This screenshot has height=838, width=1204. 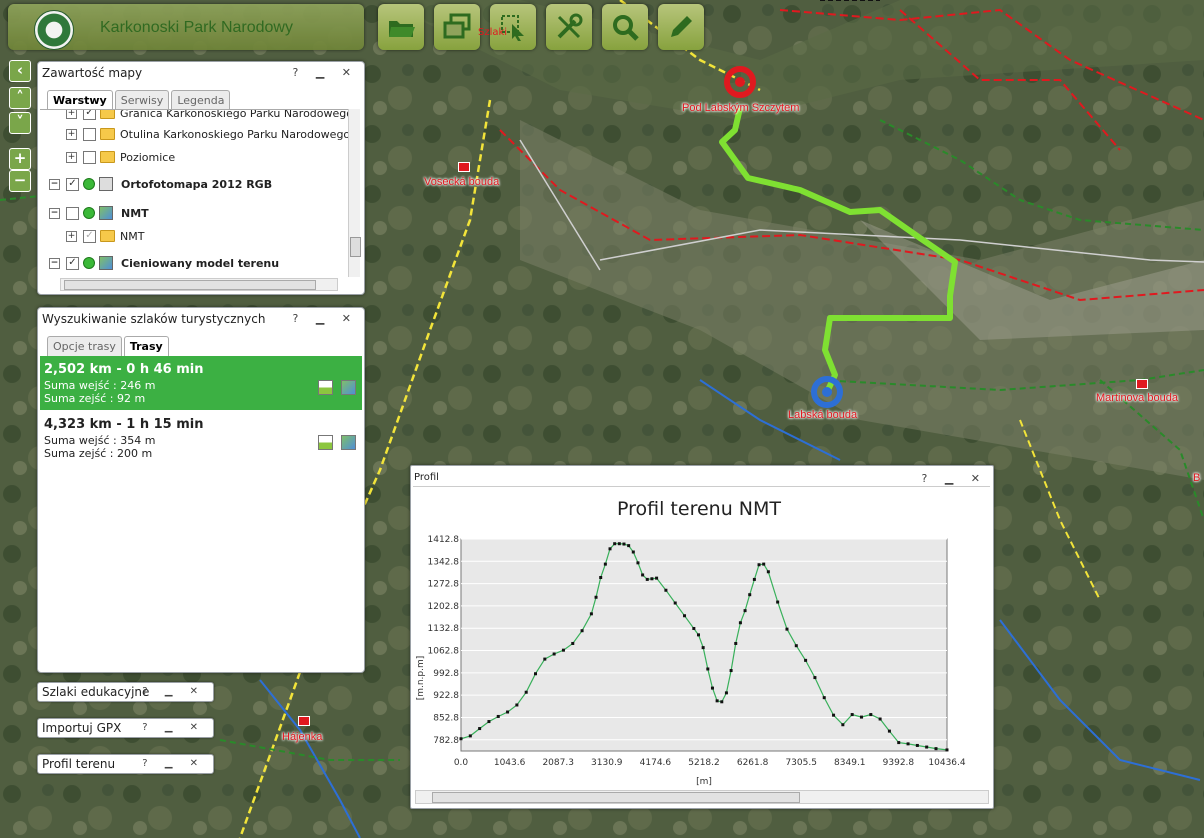 What do you see at coordinates (20, 181) in the screenshot?
I see `zoom-out-button: −` at bounding box center [20, 181].